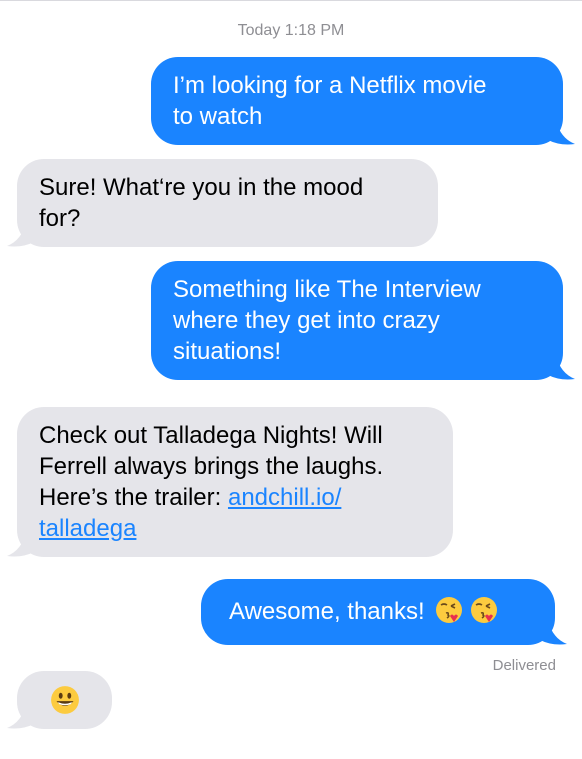 This screenshot has height=759, width=582. I want to click on conversation-timestamp: Today 1:18 PM, so click(291, 30).